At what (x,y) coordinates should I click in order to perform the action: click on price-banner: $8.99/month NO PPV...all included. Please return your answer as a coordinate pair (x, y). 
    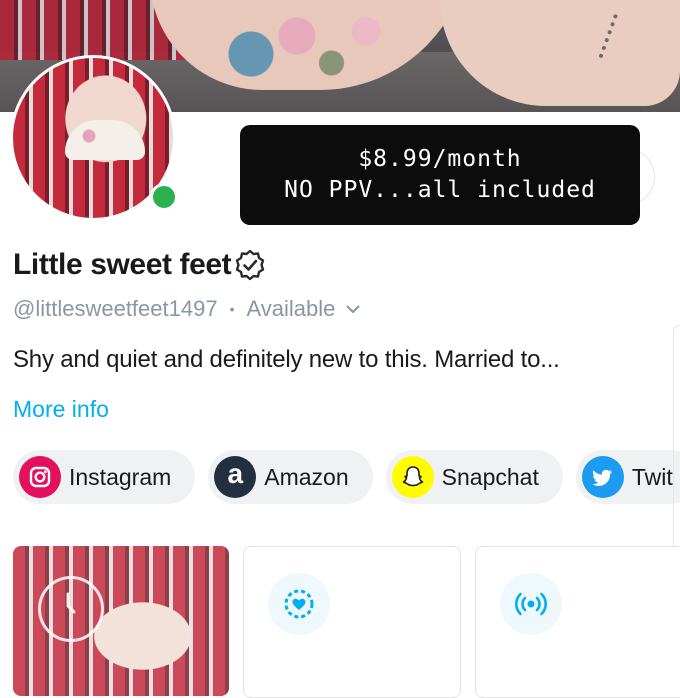
    Looking at the image, I should click on (440, 175).